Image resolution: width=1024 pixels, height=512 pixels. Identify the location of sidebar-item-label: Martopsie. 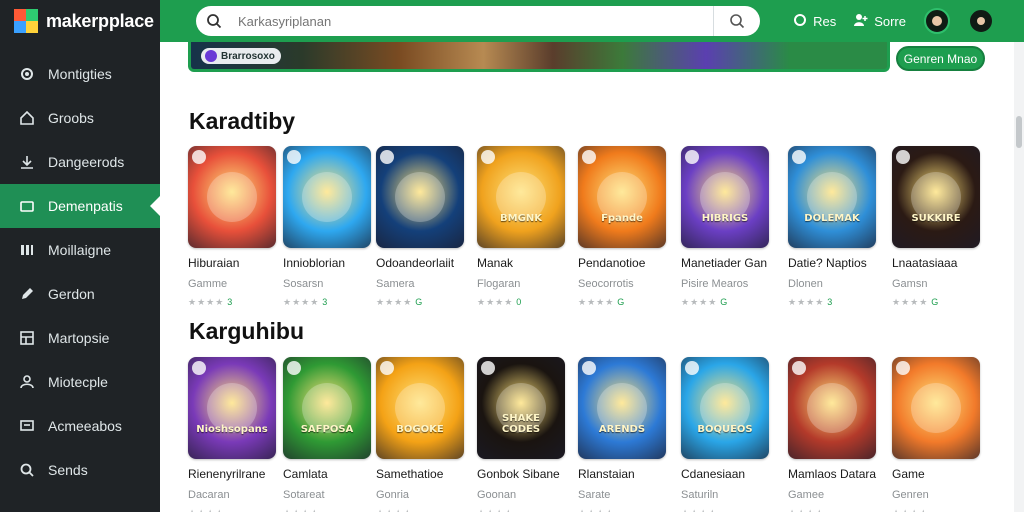
(79, 338).